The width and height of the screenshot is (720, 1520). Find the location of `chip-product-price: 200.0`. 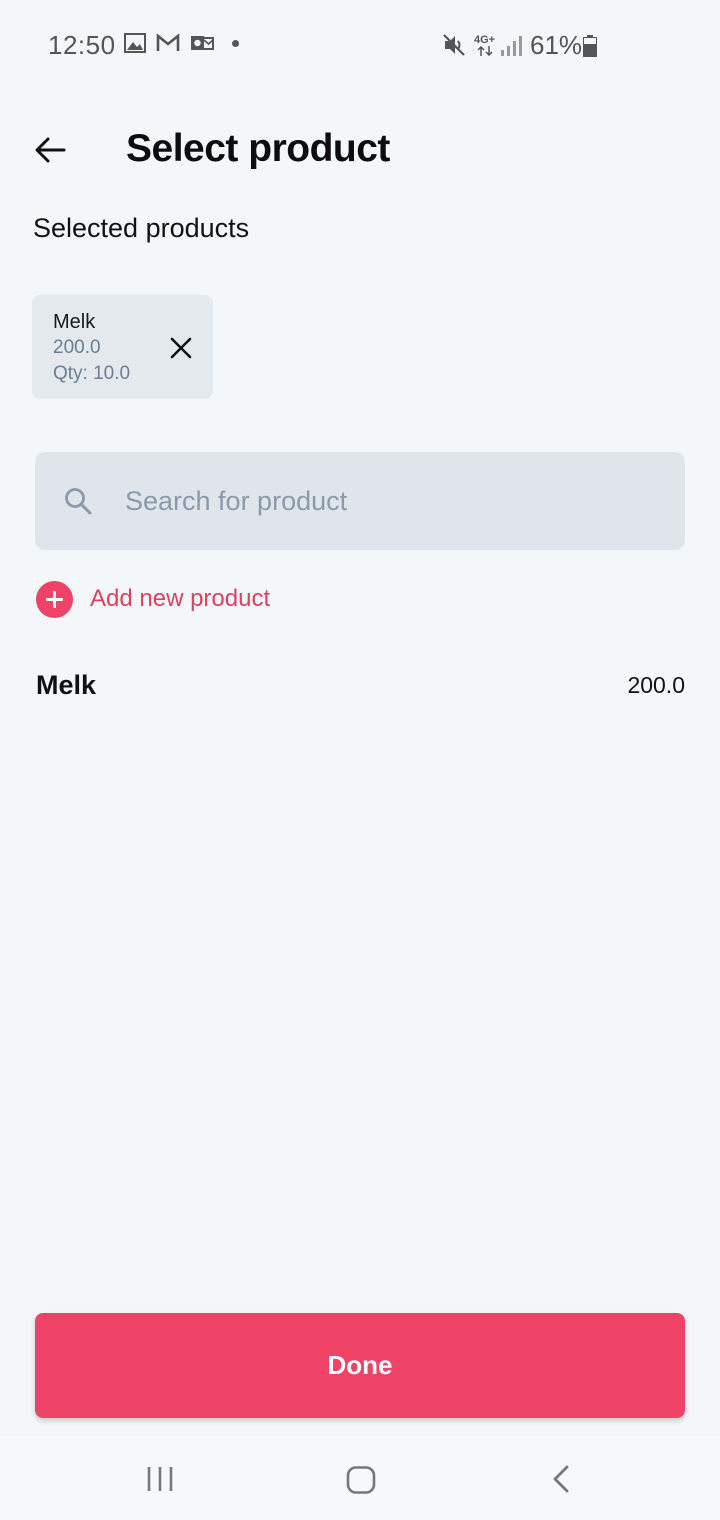

chip-product-price: 200.0 is located at coordinates (77, 347).